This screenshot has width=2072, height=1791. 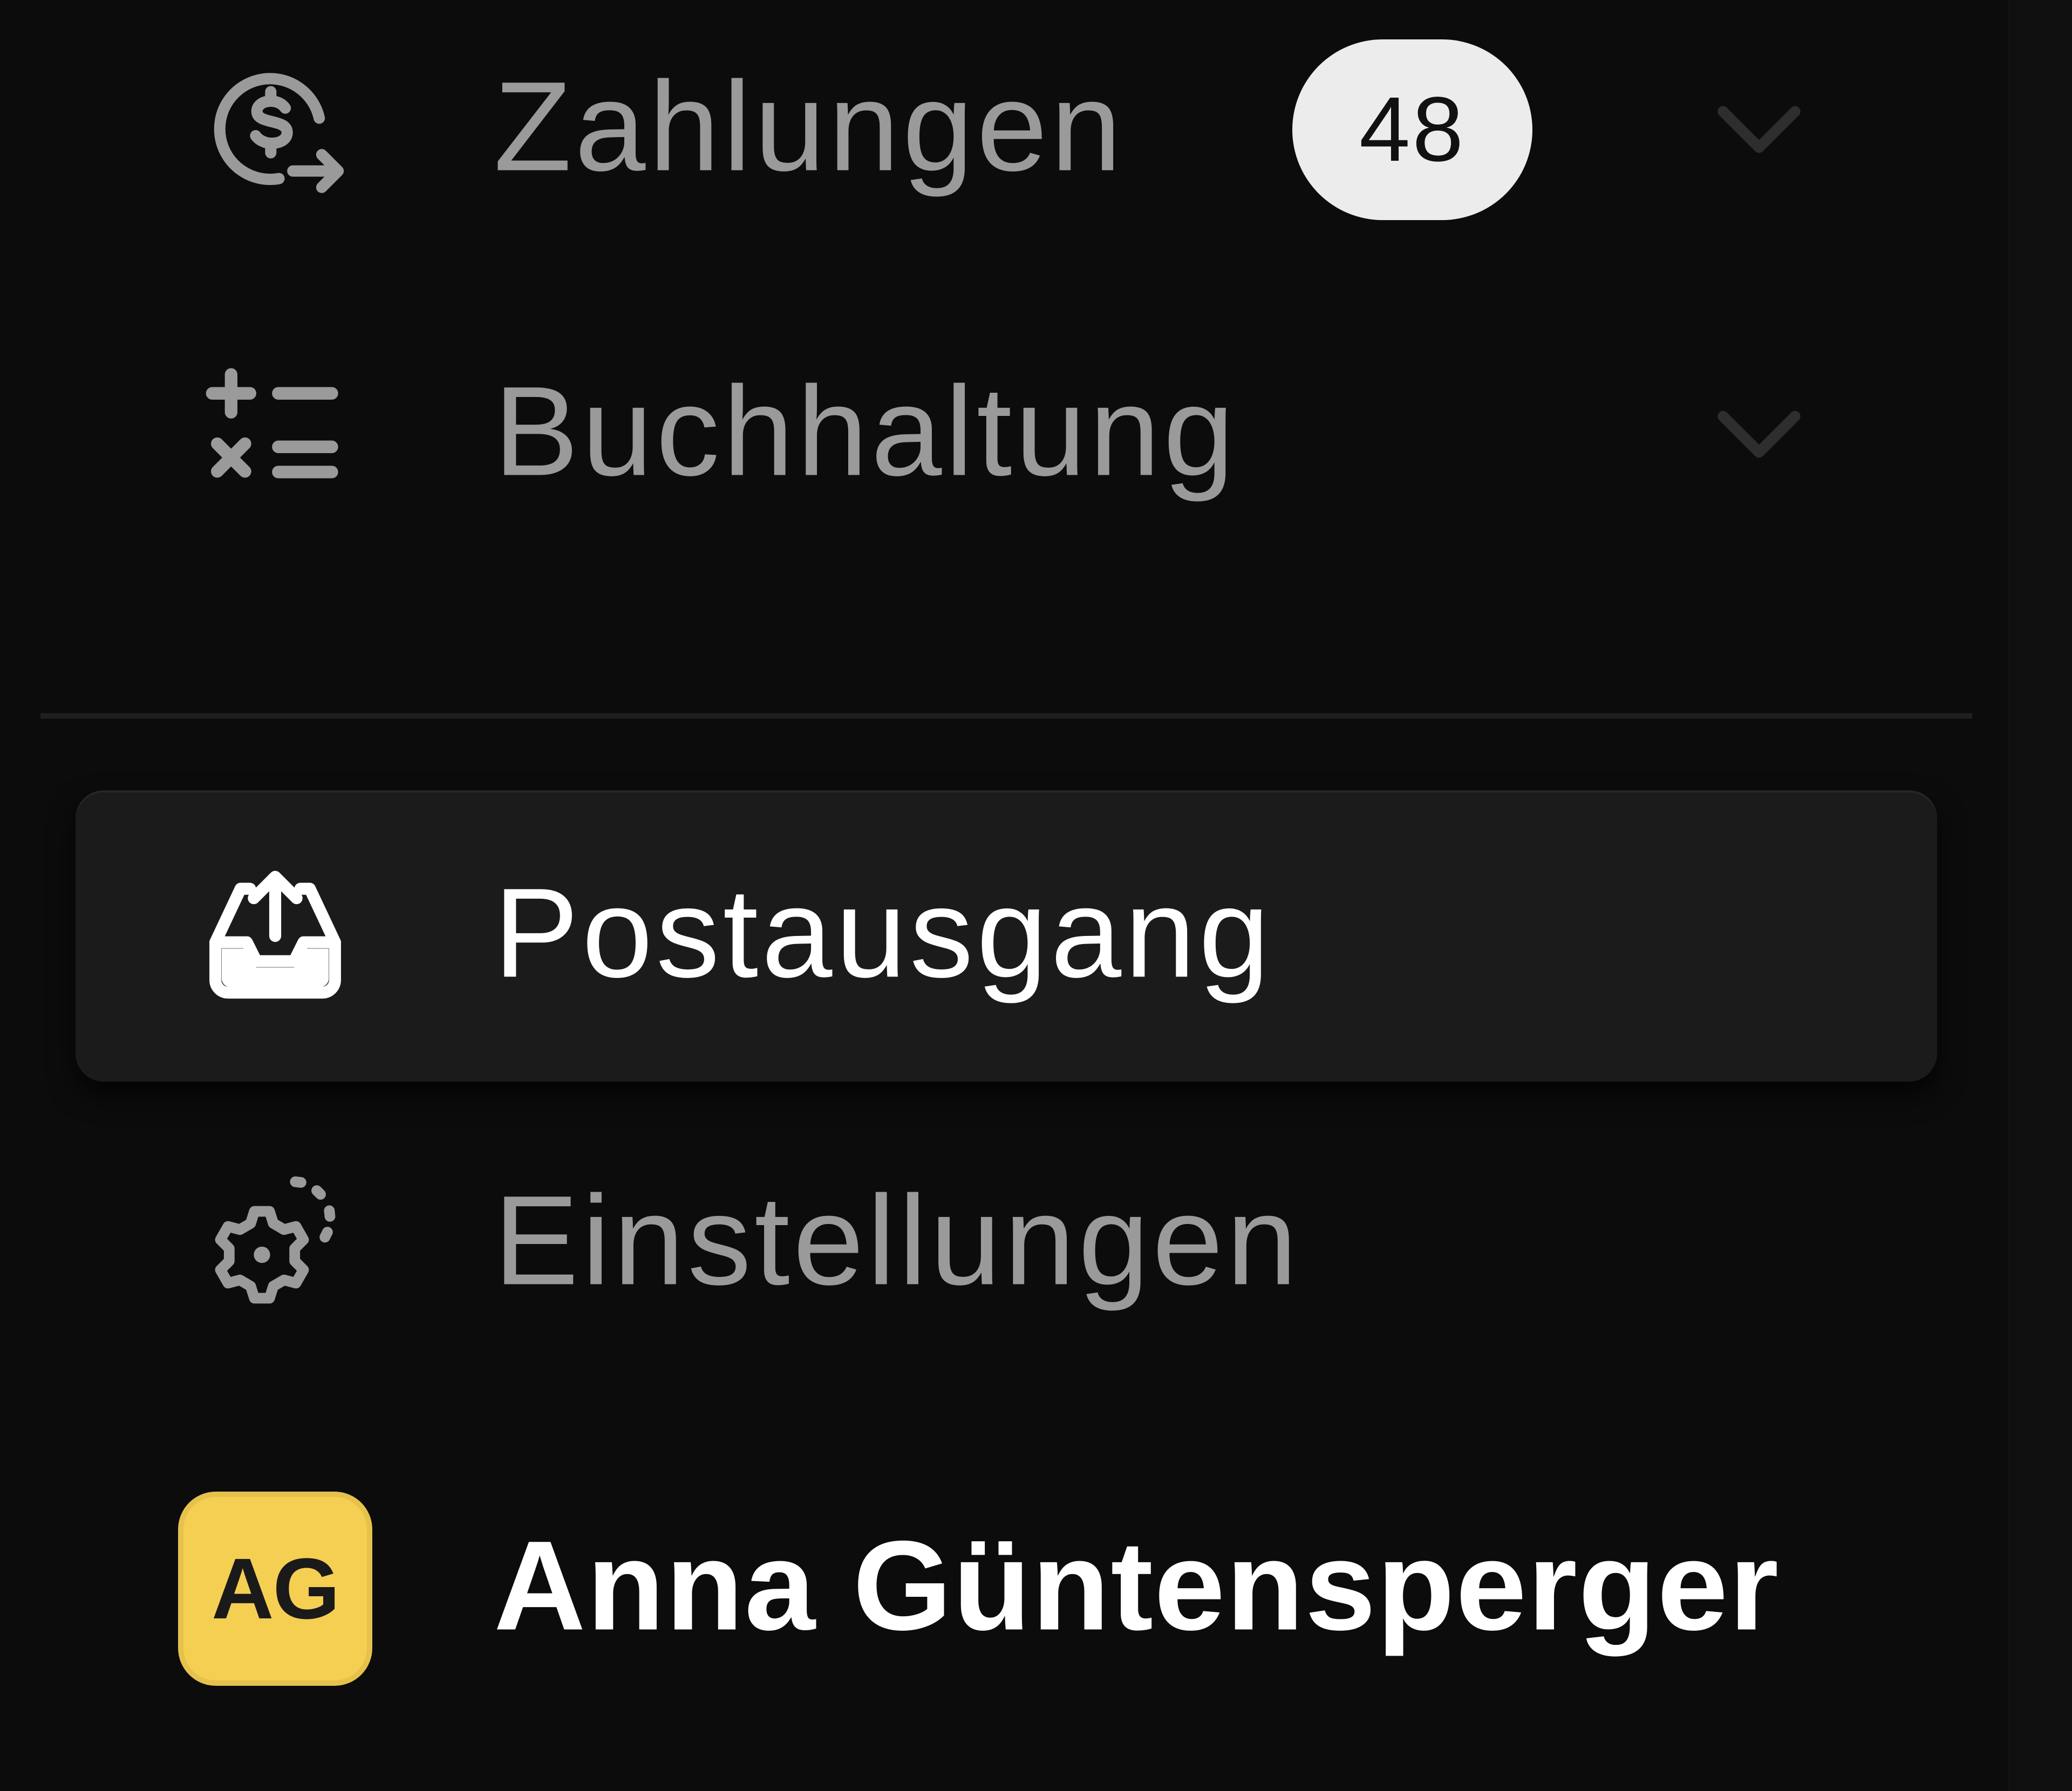 I want to click on sidebar-item-zahlungen: Zahlungen 48, so click(x=1006, y=137).